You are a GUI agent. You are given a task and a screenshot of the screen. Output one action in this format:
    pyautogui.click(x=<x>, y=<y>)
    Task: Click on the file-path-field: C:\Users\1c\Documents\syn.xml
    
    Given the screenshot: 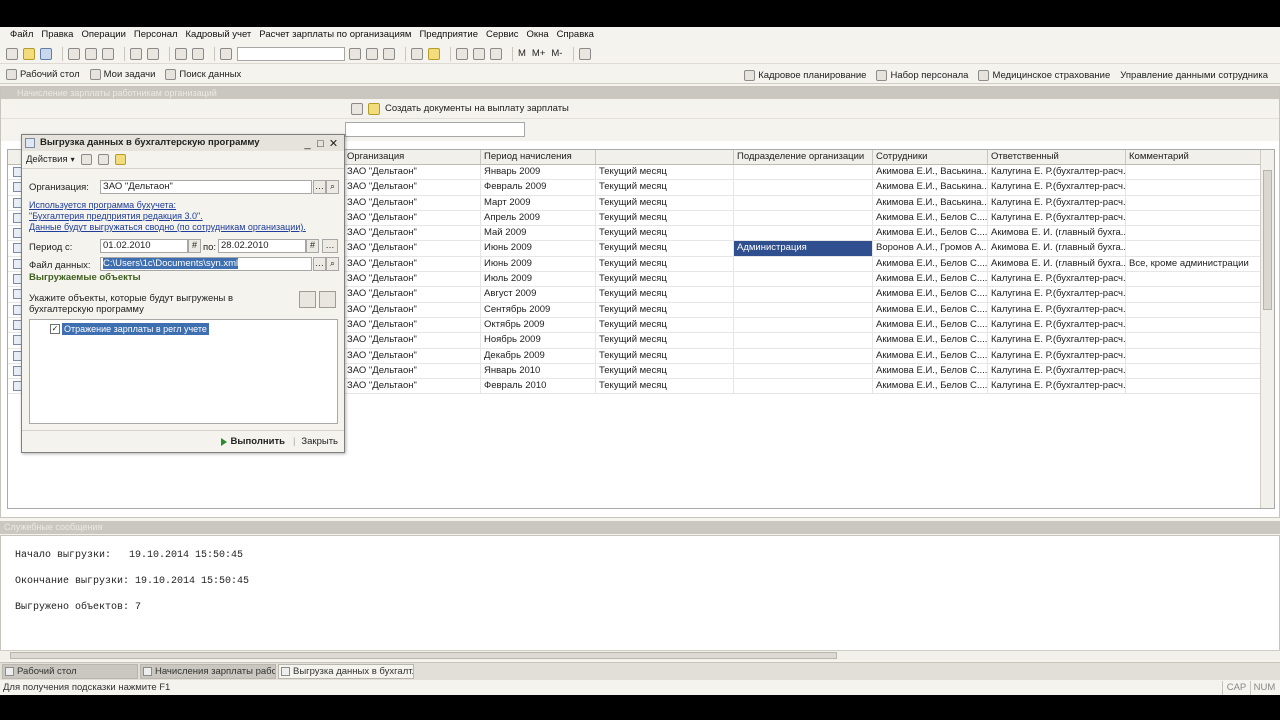 What is the action you would take?
    pyautogui.click(x=206, y=264)
    